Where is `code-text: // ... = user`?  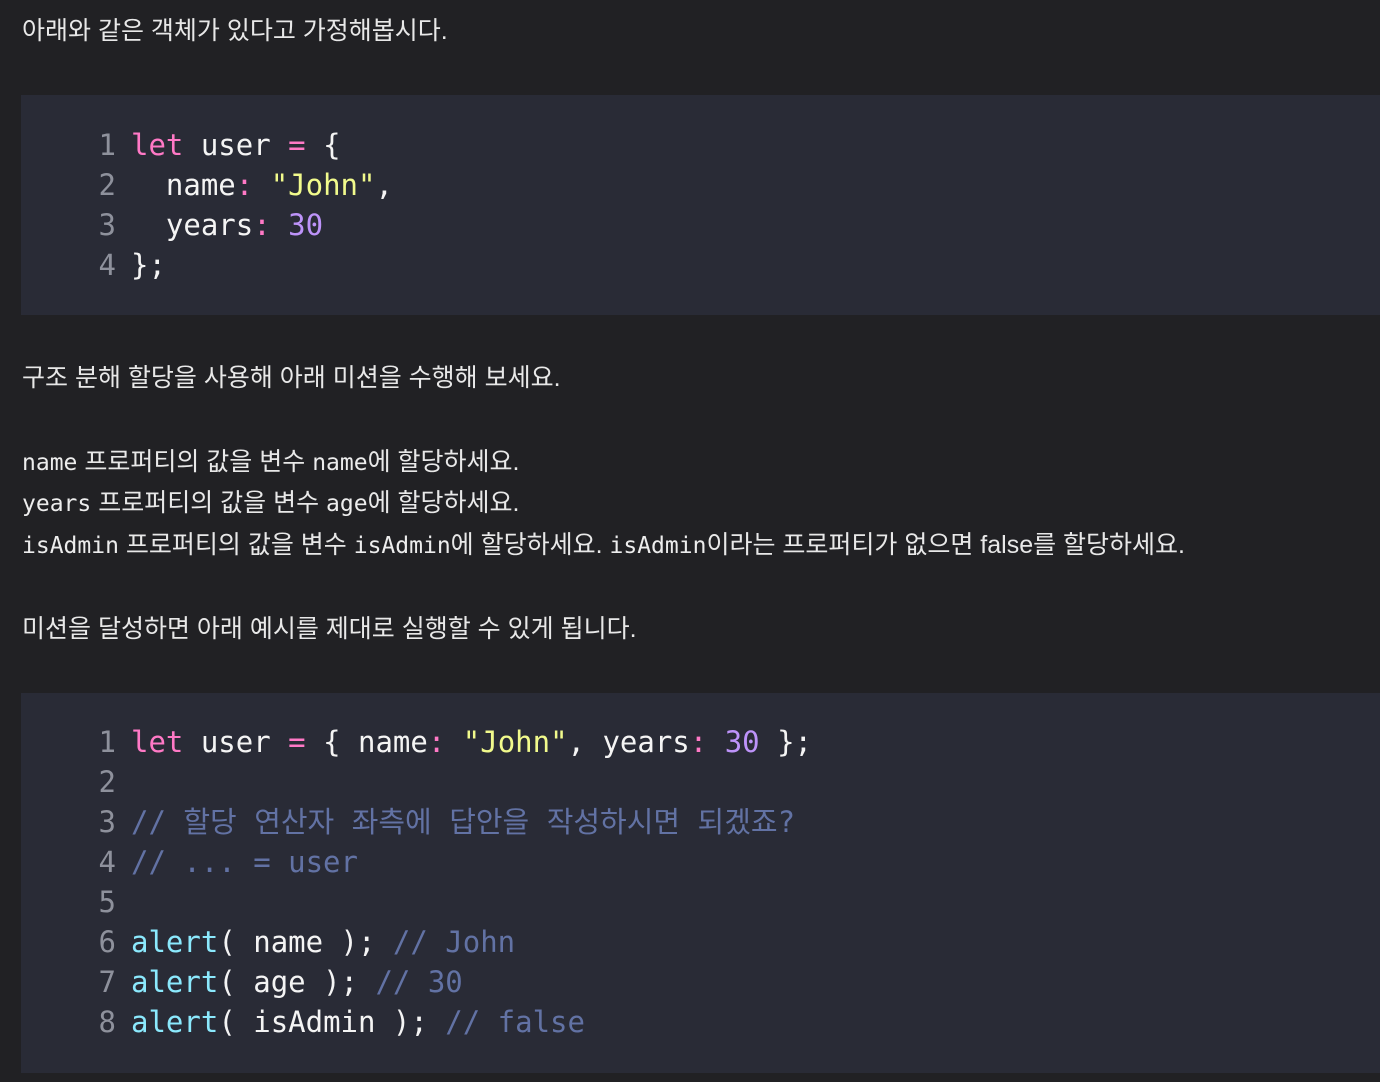
code-text: // ... = user is located at coordinates (244, 862).